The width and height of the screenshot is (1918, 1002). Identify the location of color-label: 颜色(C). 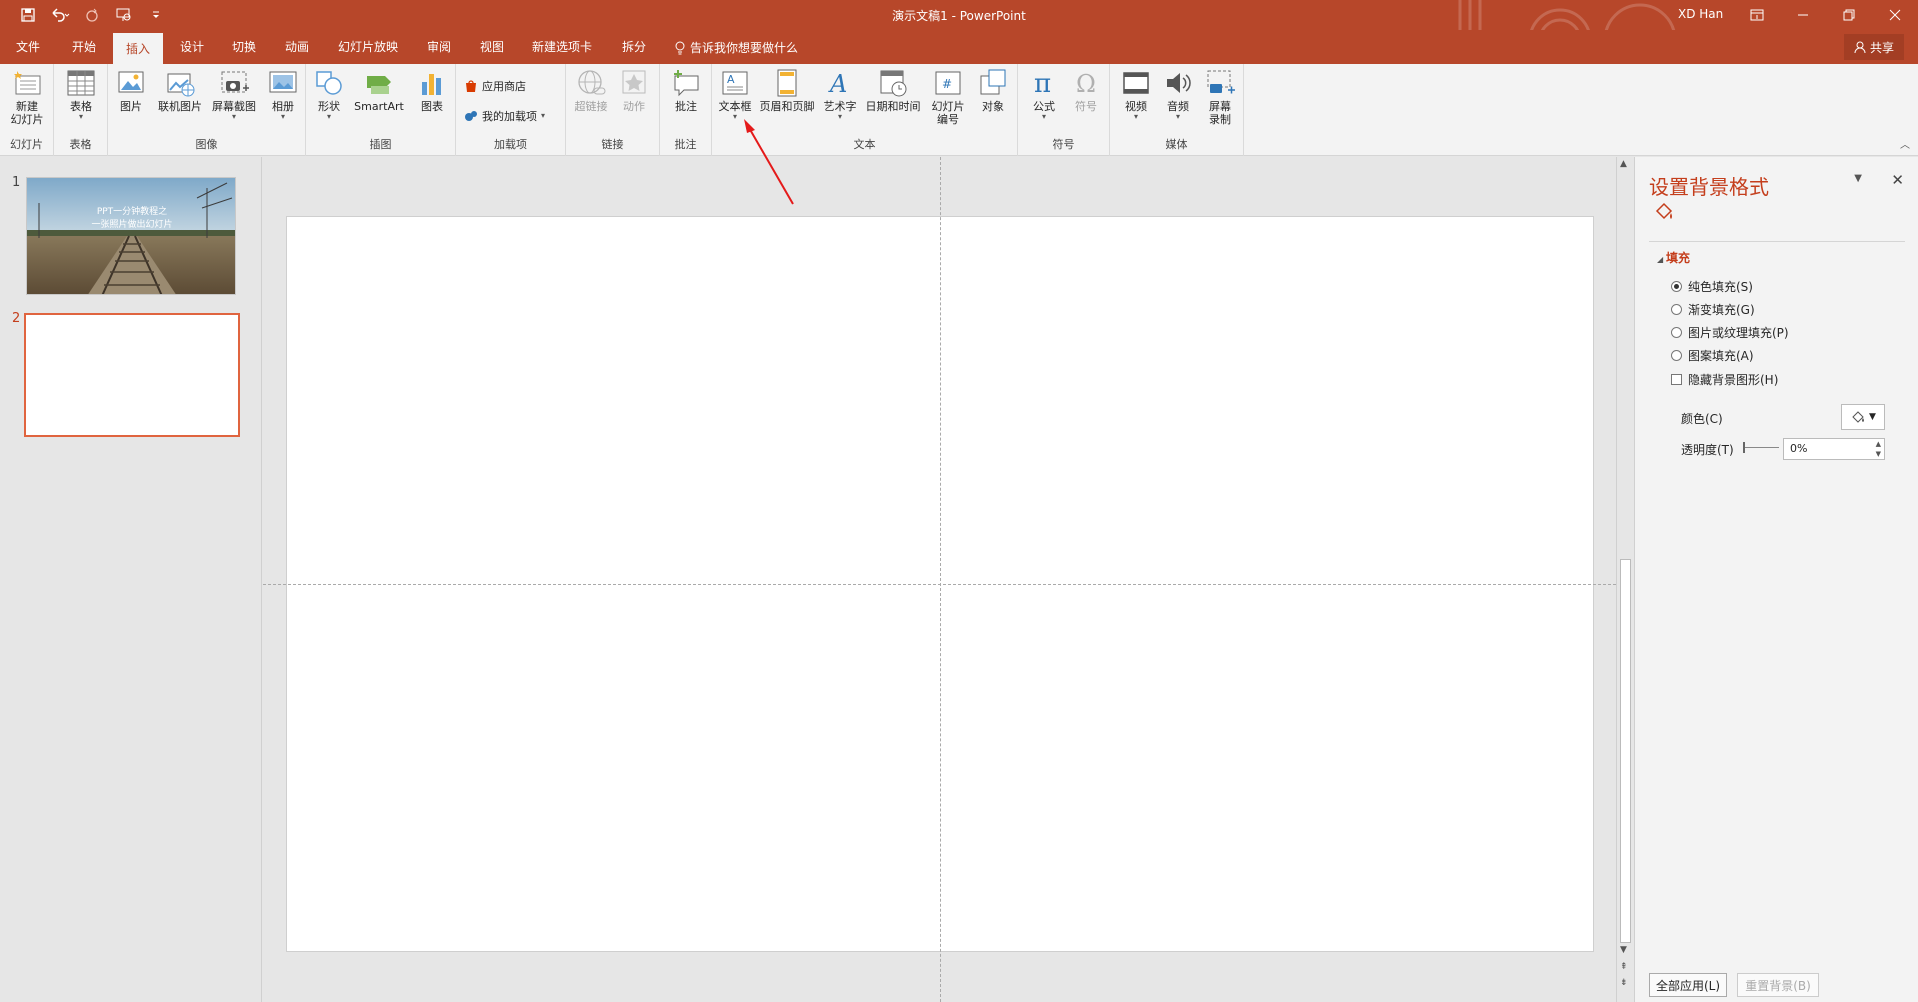
(1702, 419).